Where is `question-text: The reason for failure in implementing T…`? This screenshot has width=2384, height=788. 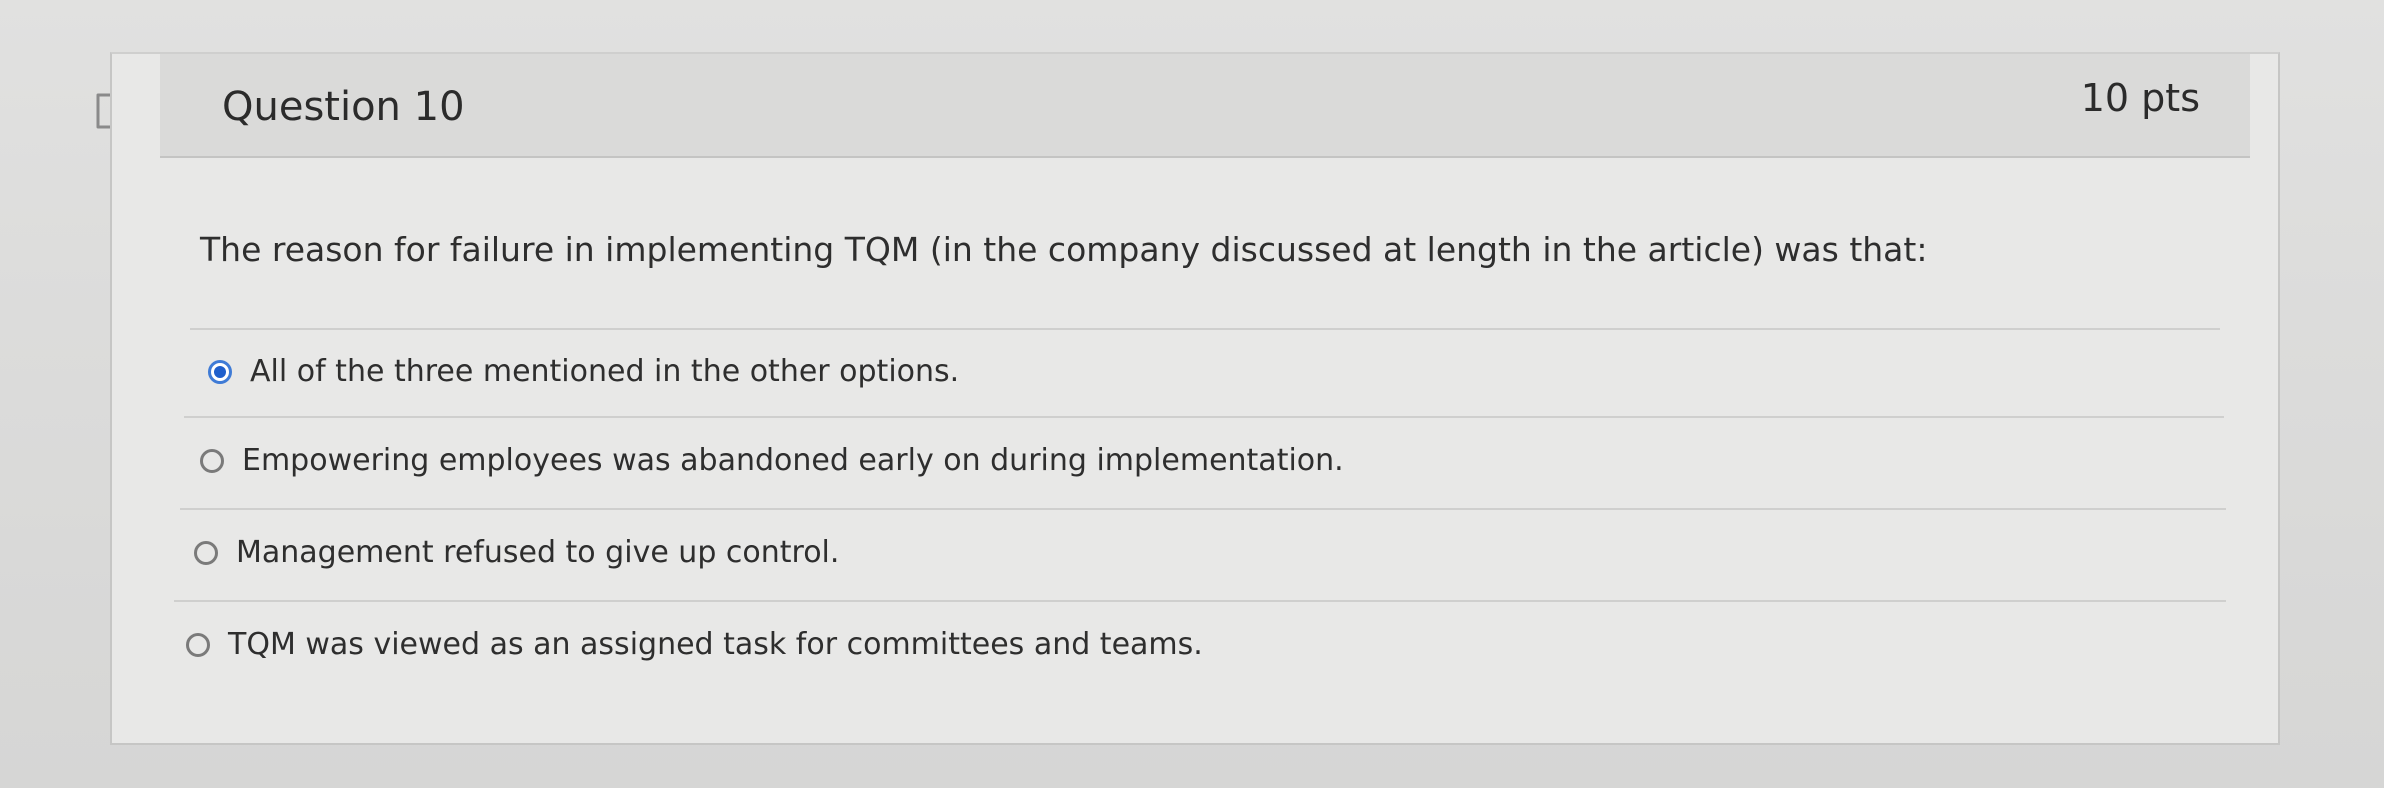 question-text: The reason for failure in implementing T… is located at coordinates (1064, 249).